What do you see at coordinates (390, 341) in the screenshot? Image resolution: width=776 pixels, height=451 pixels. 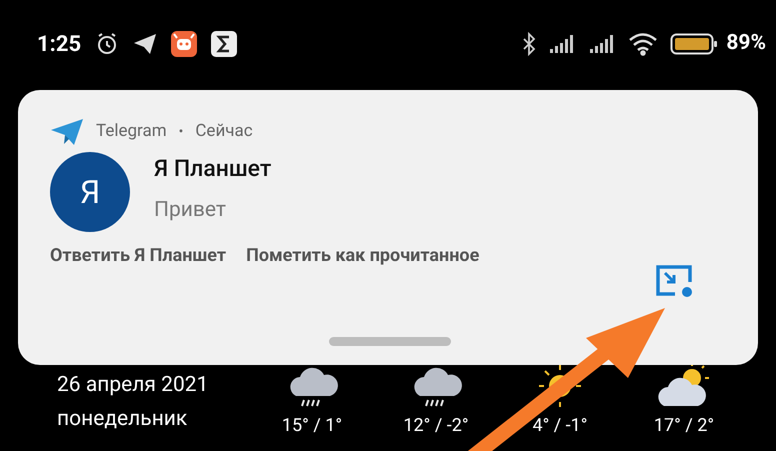 I see `drag-handle` at bounding box center [390, 341].